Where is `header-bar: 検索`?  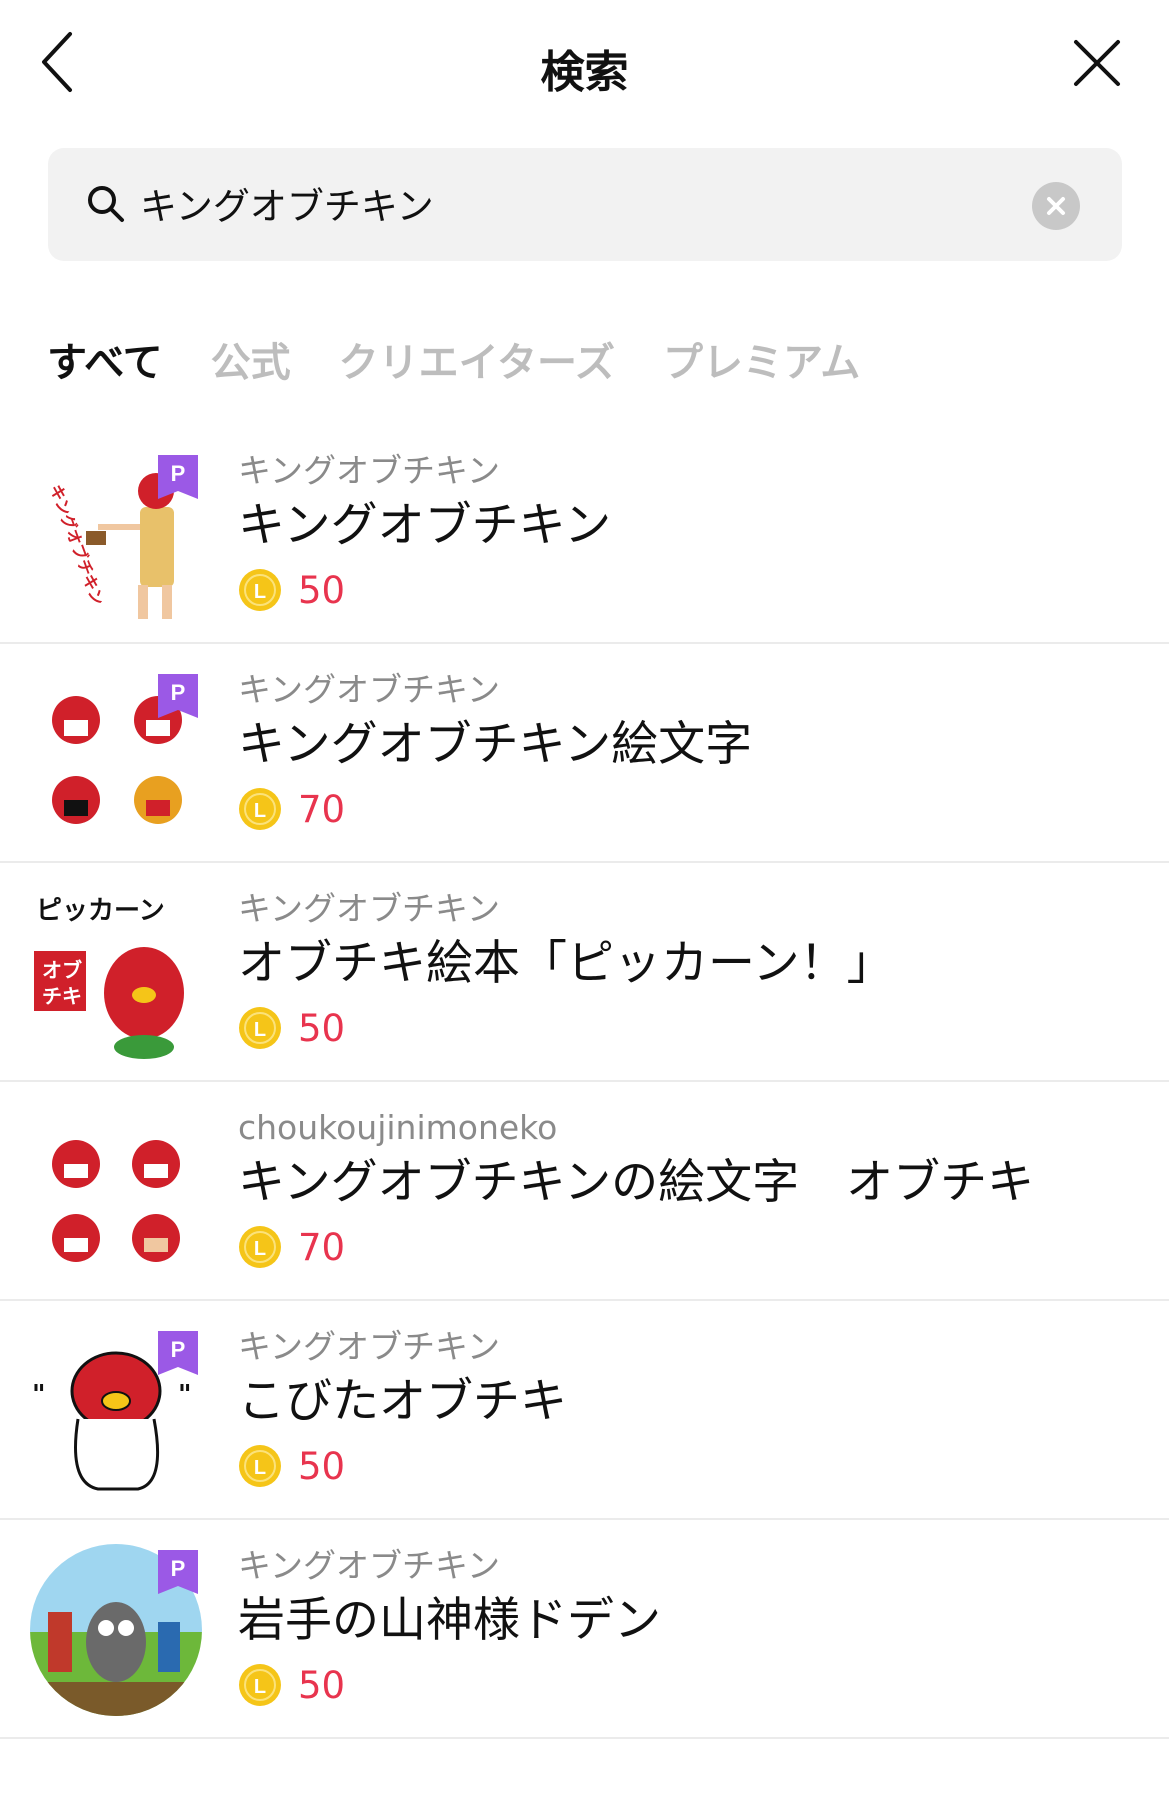 header-bar: 検索 is located at coordinates (584, 65).